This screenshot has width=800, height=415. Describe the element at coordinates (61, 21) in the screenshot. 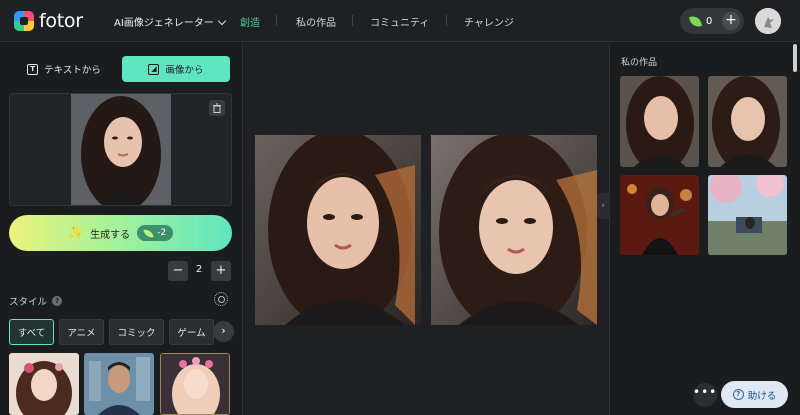

I see `logo-text: fotor` at that location.